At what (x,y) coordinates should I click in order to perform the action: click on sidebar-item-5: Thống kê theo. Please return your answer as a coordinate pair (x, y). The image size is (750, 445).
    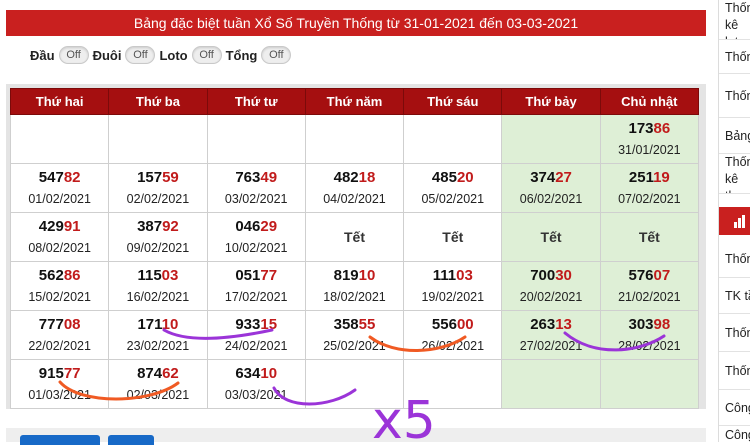
    Looking at the image, I should click on (734, 174).